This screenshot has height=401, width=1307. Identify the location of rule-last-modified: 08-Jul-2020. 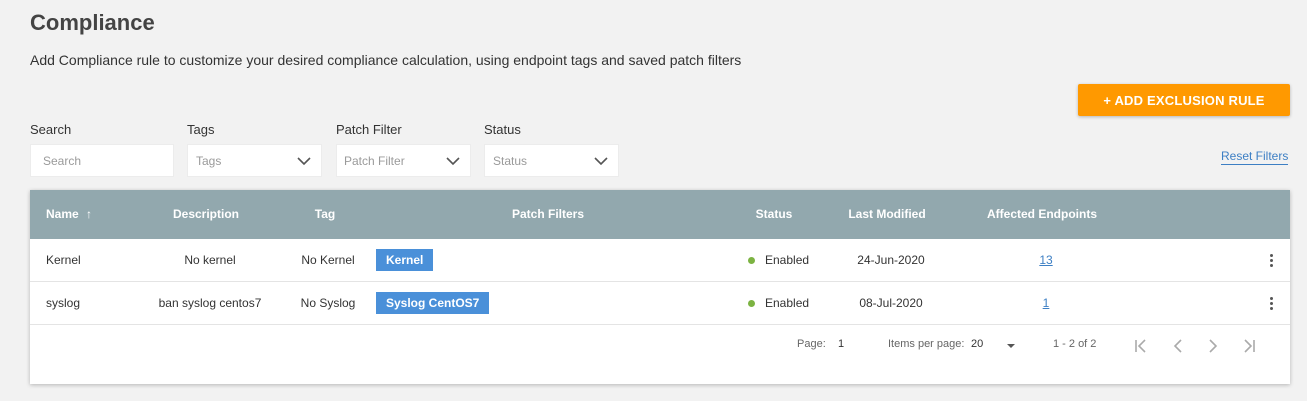
(891, 303).